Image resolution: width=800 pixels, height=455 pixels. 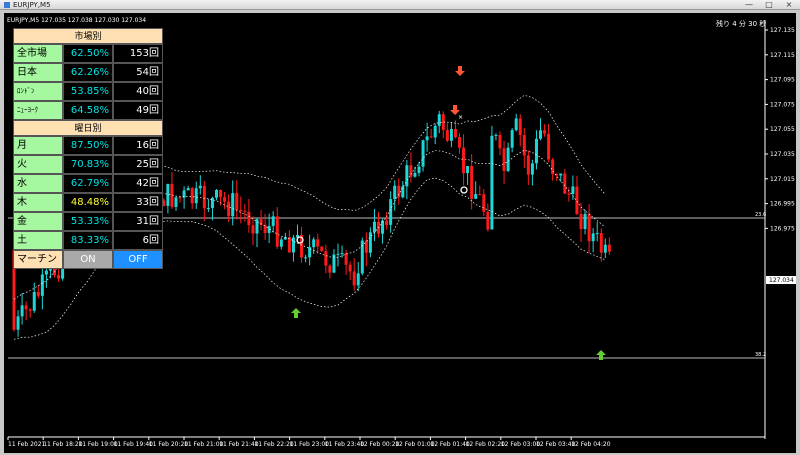 I want to click on weekday-count: 33回, so click(x=138, y=202).